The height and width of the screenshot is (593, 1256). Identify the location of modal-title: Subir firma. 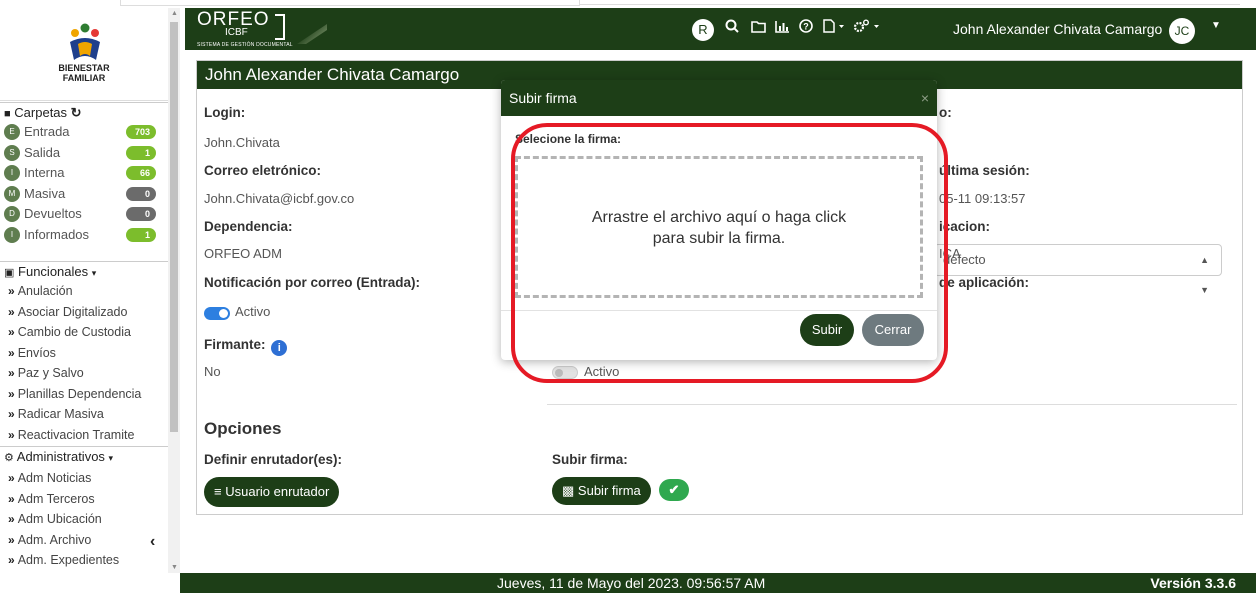
(543, 98).